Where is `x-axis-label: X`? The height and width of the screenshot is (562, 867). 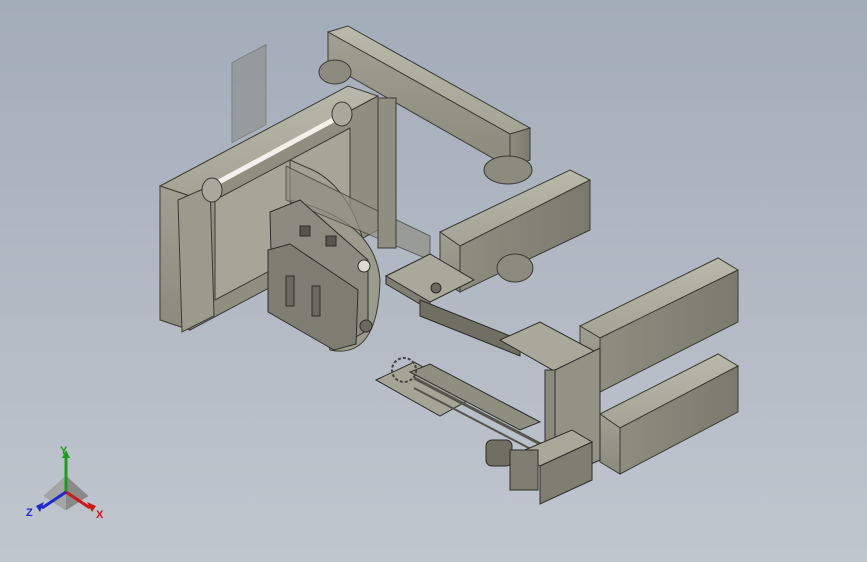
x-axis-label: X is located at coordinates (100, 515).